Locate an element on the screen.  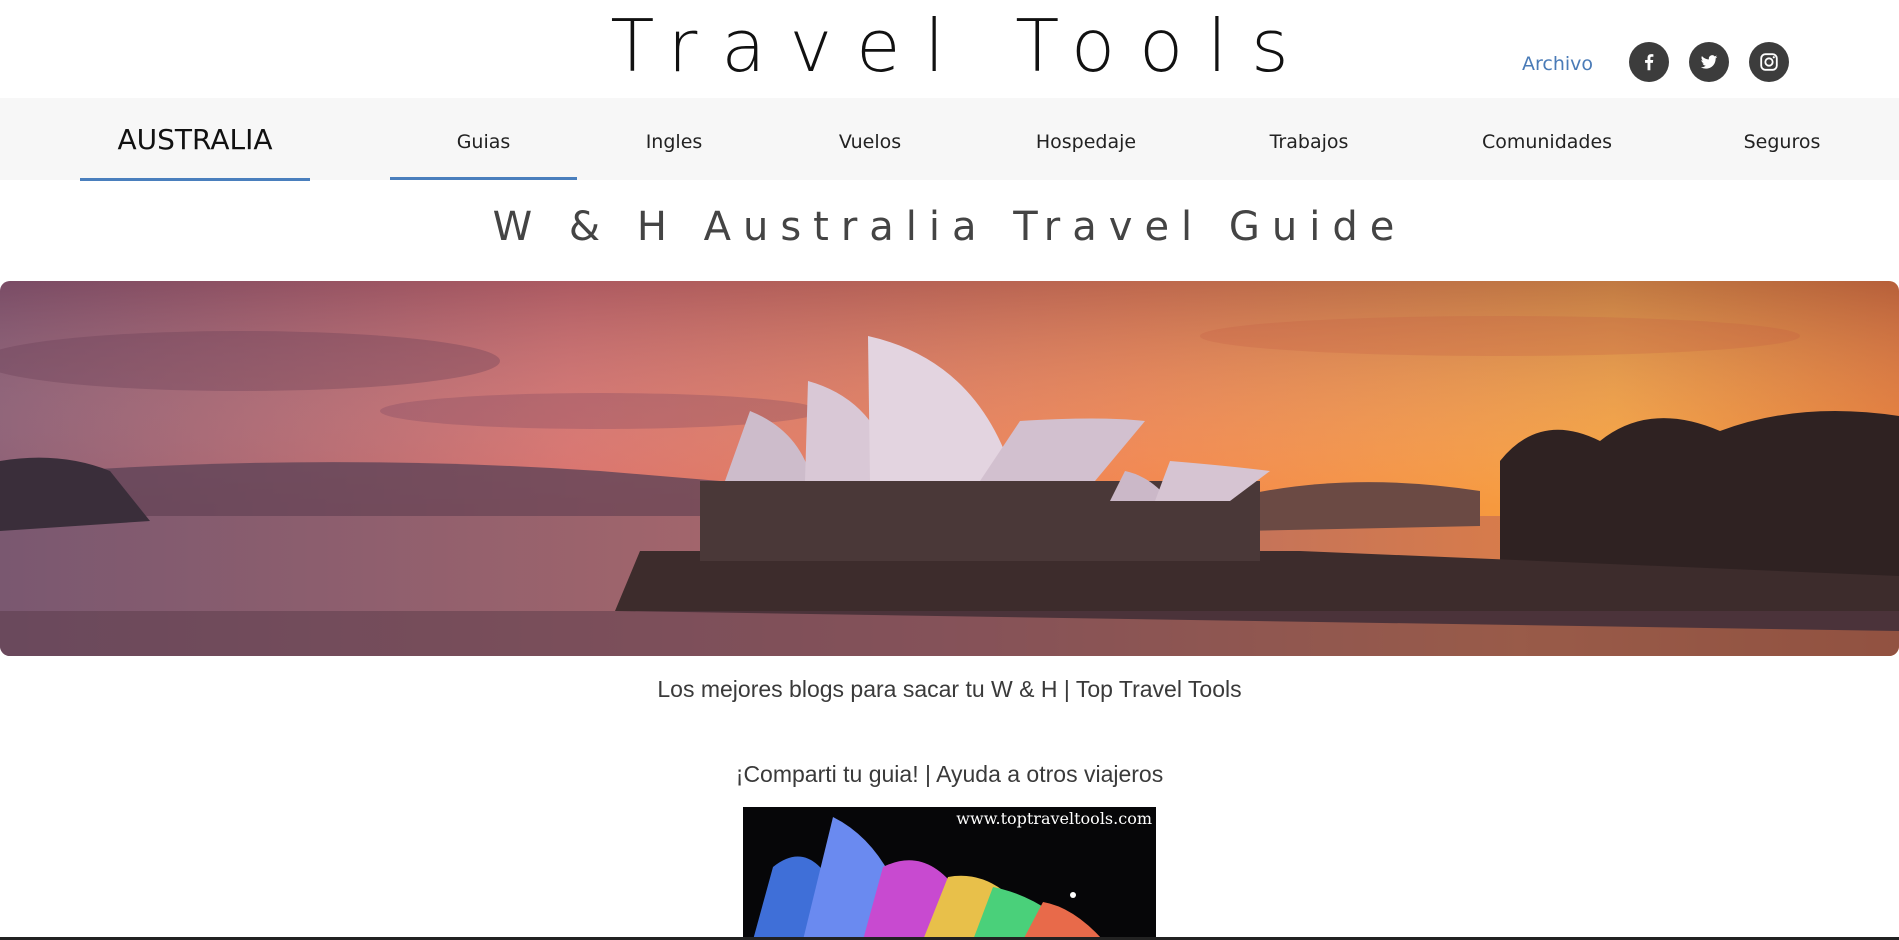
brand-australia: AUSTRALIA is located at coordinates (195, 139).